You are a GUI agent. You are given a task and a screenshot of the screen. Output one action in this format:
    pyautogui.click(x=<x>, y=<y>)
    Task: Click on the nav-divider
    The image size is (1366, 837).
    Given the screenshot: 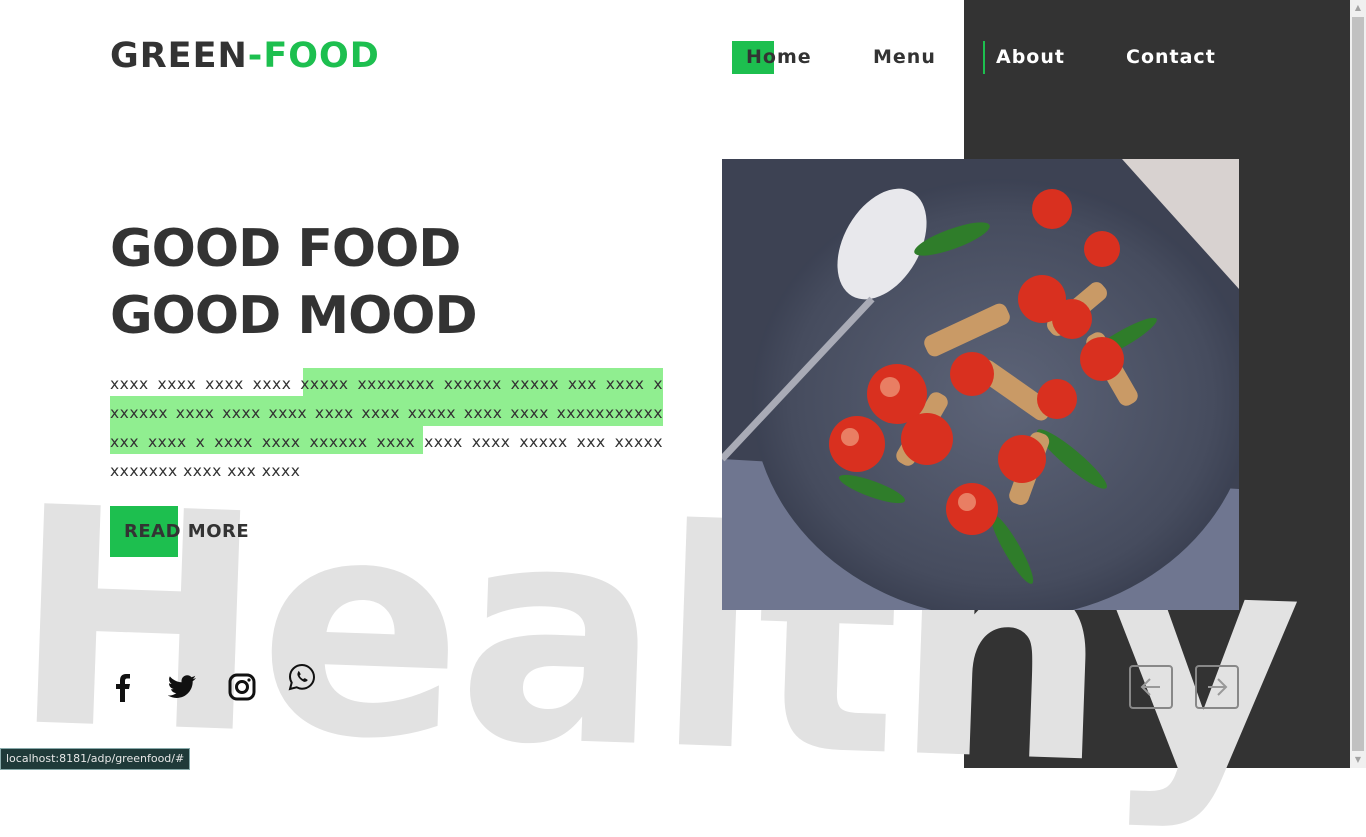 What is the action you would take?
    pyautogui.click(x=984, y=57)
    